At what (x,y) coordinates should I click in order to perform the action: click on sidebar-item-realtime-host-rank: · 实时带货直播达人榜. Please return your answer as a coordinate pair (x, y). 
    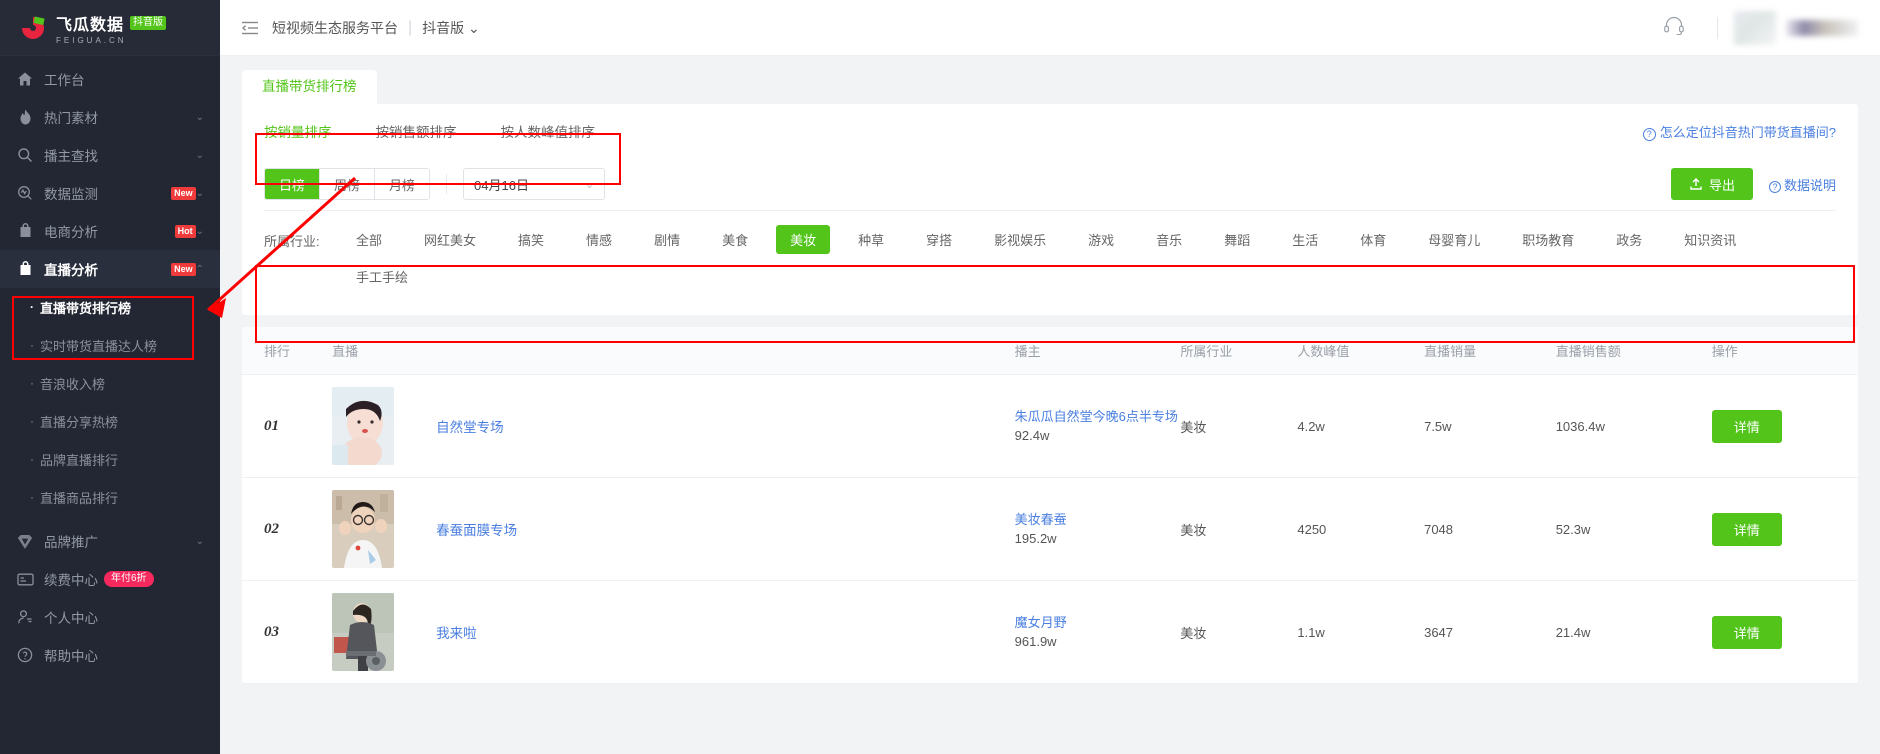
    Looking at the image, I should click on (110, 345).